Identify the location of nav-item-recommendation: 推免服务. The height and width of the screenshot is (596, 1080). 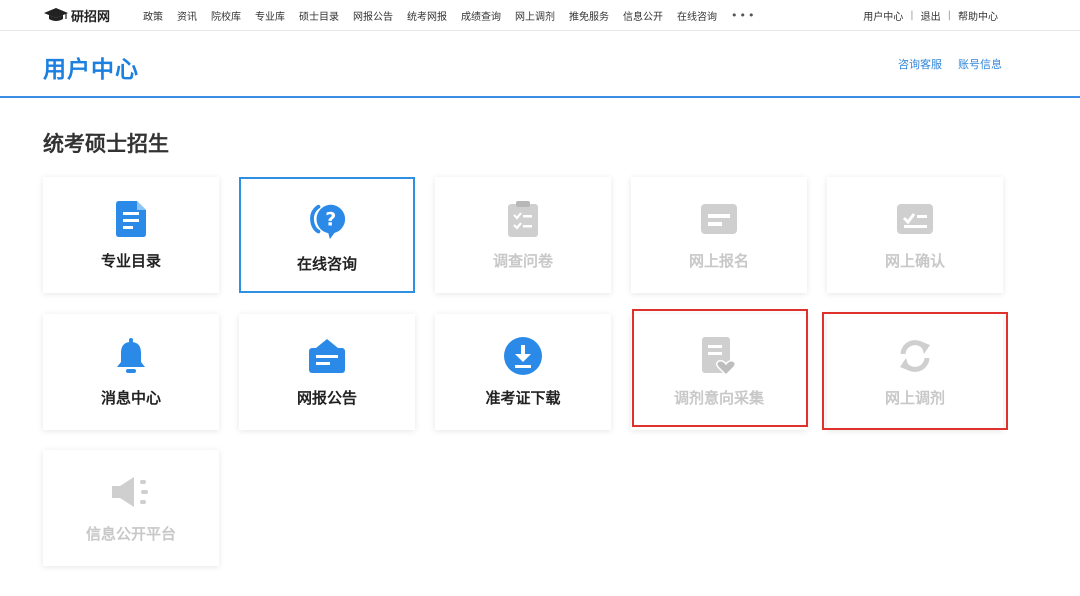
(589, 15).